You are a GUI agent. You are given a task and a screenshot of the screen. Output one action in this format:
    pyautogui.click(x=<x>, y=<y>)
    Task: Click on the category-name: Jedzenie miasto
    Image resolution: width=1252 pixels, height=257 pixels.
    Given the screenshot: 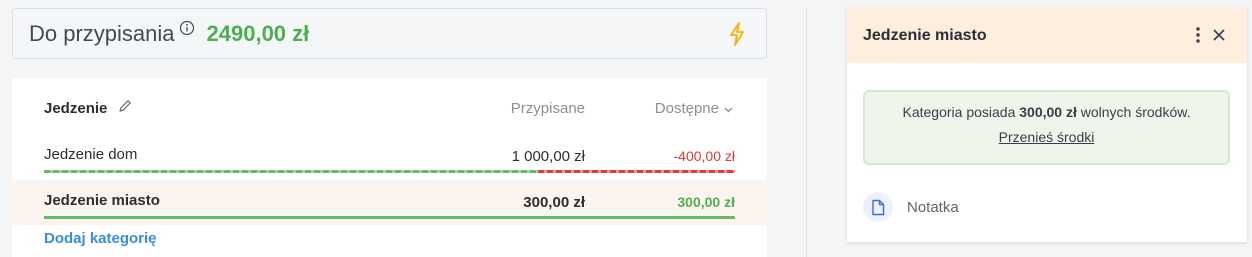 What is the action you would take?
    pyautogui.click(x=102, y=200)
    